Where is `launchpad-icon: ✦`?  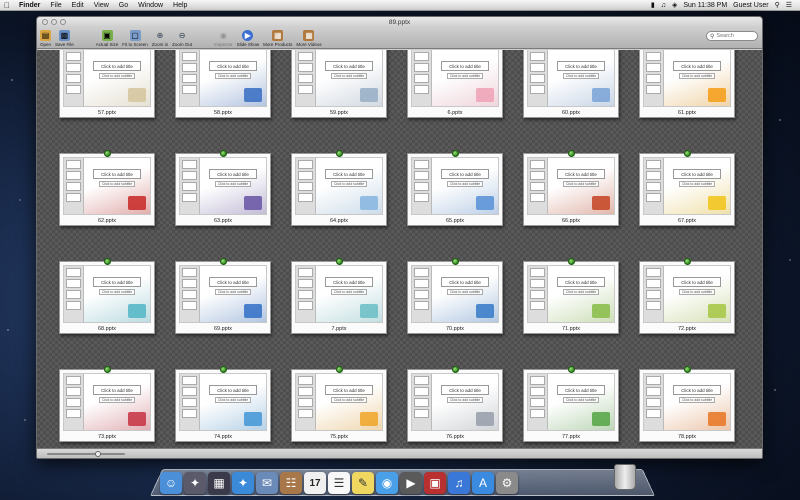 launchpad-icon: ✦ is located at coordinates (195, 483).